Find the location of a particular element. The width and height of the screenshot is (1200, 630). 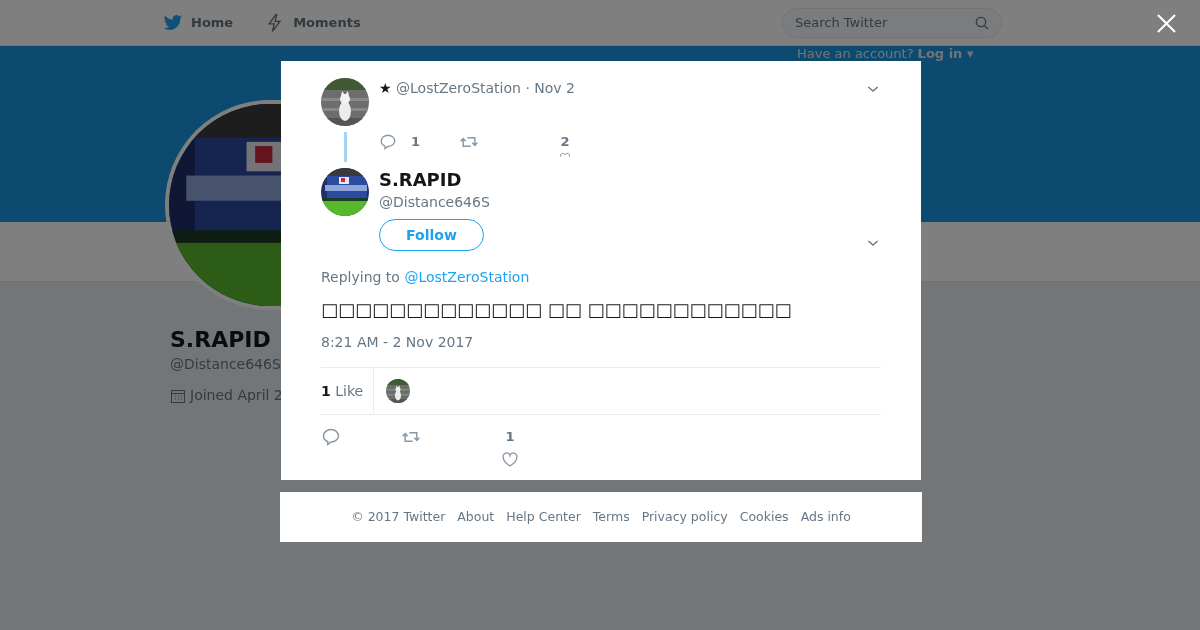

replying-to-line: Replying to @LostZeroStation is located at coordinates (426, 277).